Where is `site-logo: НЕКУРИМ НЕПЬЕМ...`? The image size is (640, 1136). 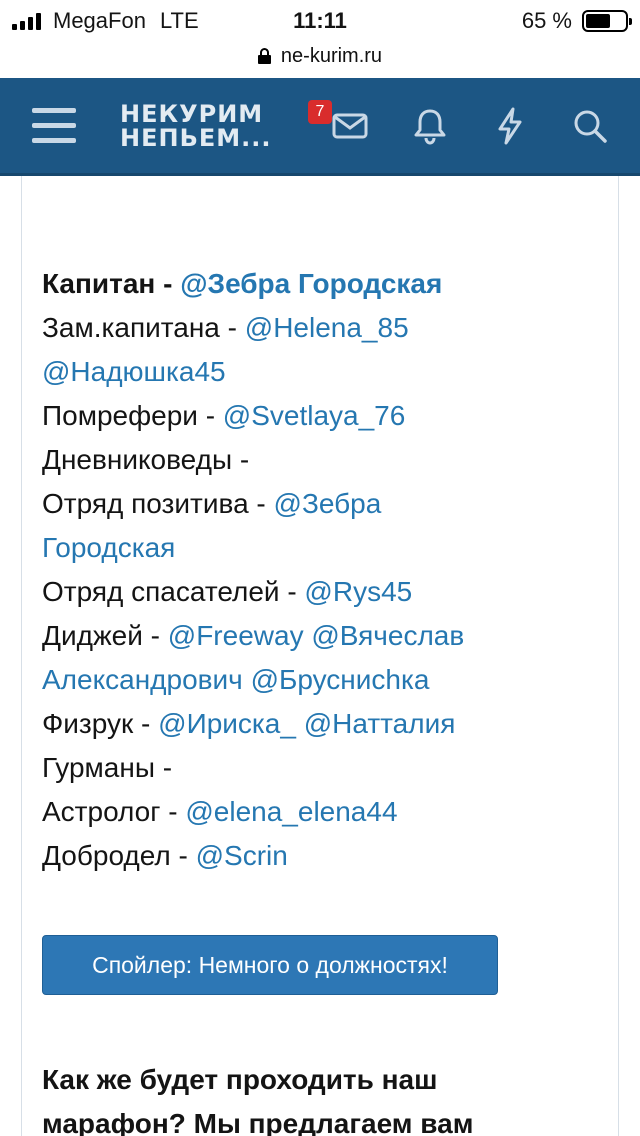
site-logo: НЕКУРИМ НЕПЬЕМ... is located at coordinates (196, 126).